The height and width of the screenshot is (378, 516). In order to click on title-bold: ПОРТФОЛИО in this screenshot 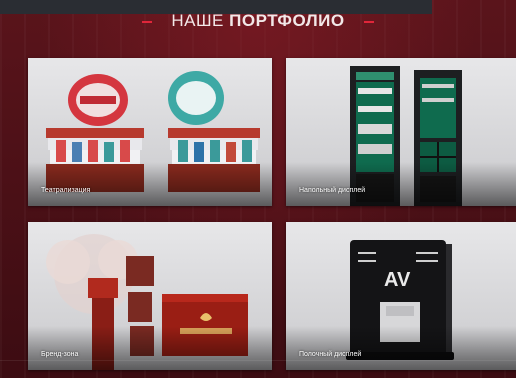, I will do `click(287, 20)`.